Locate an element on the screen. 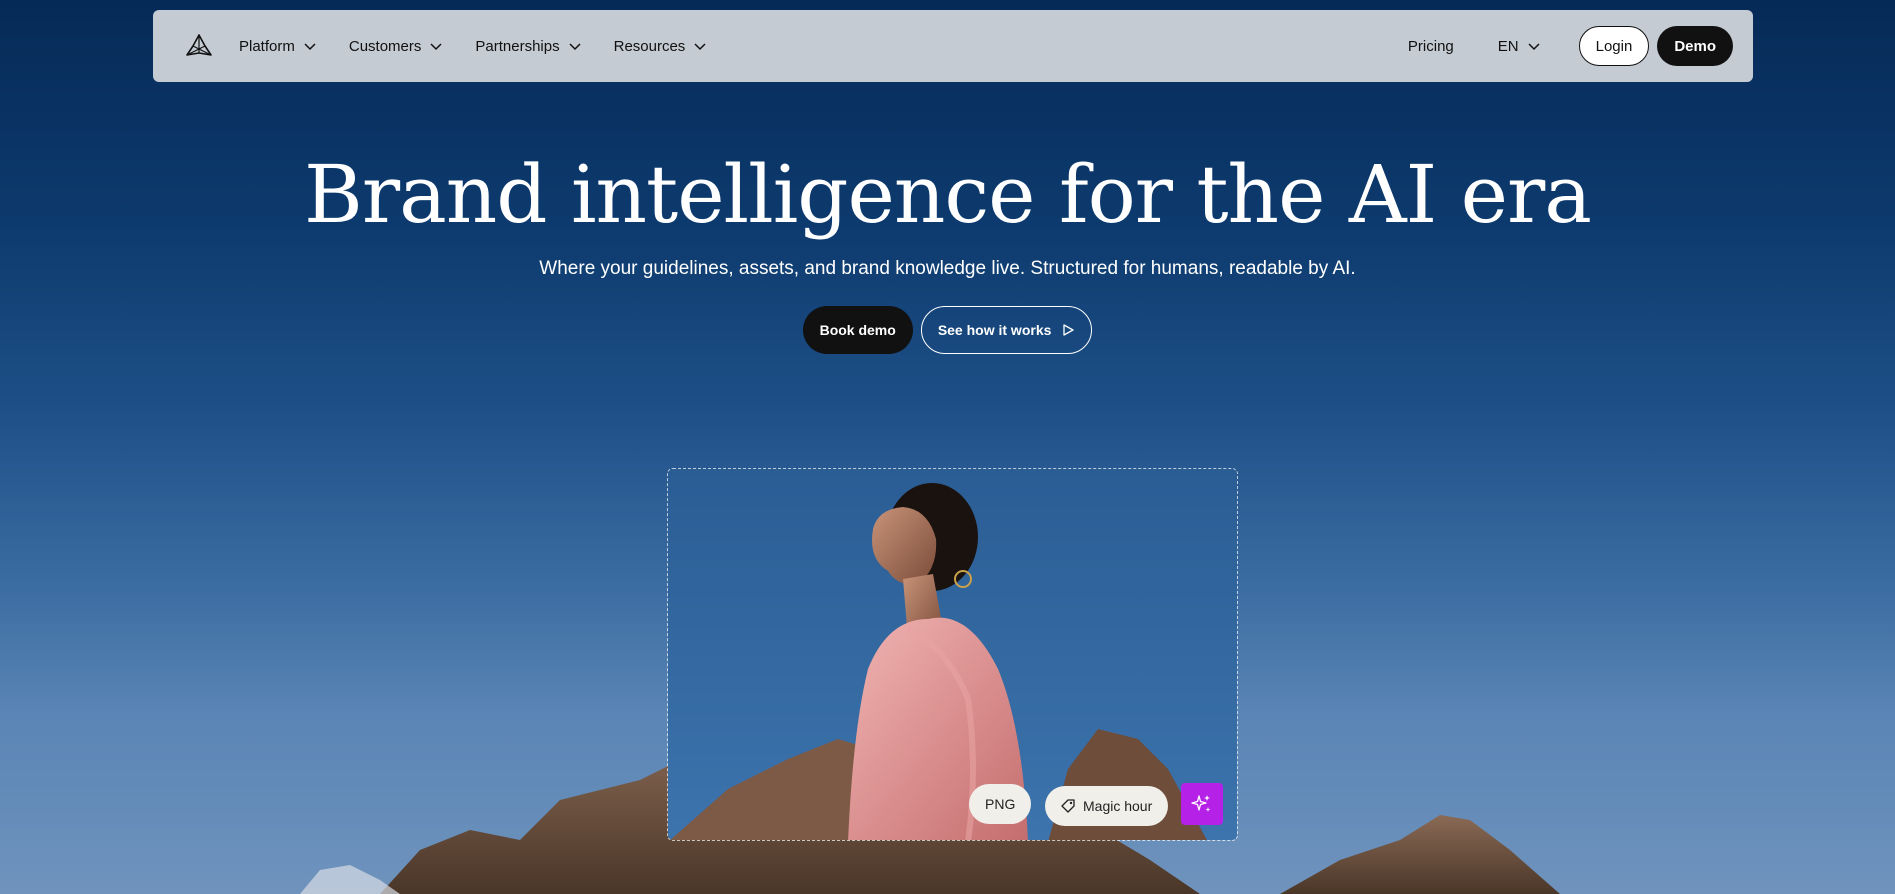  hero-cta-row: Book demo See how it works is located at coordinates (947, 330).